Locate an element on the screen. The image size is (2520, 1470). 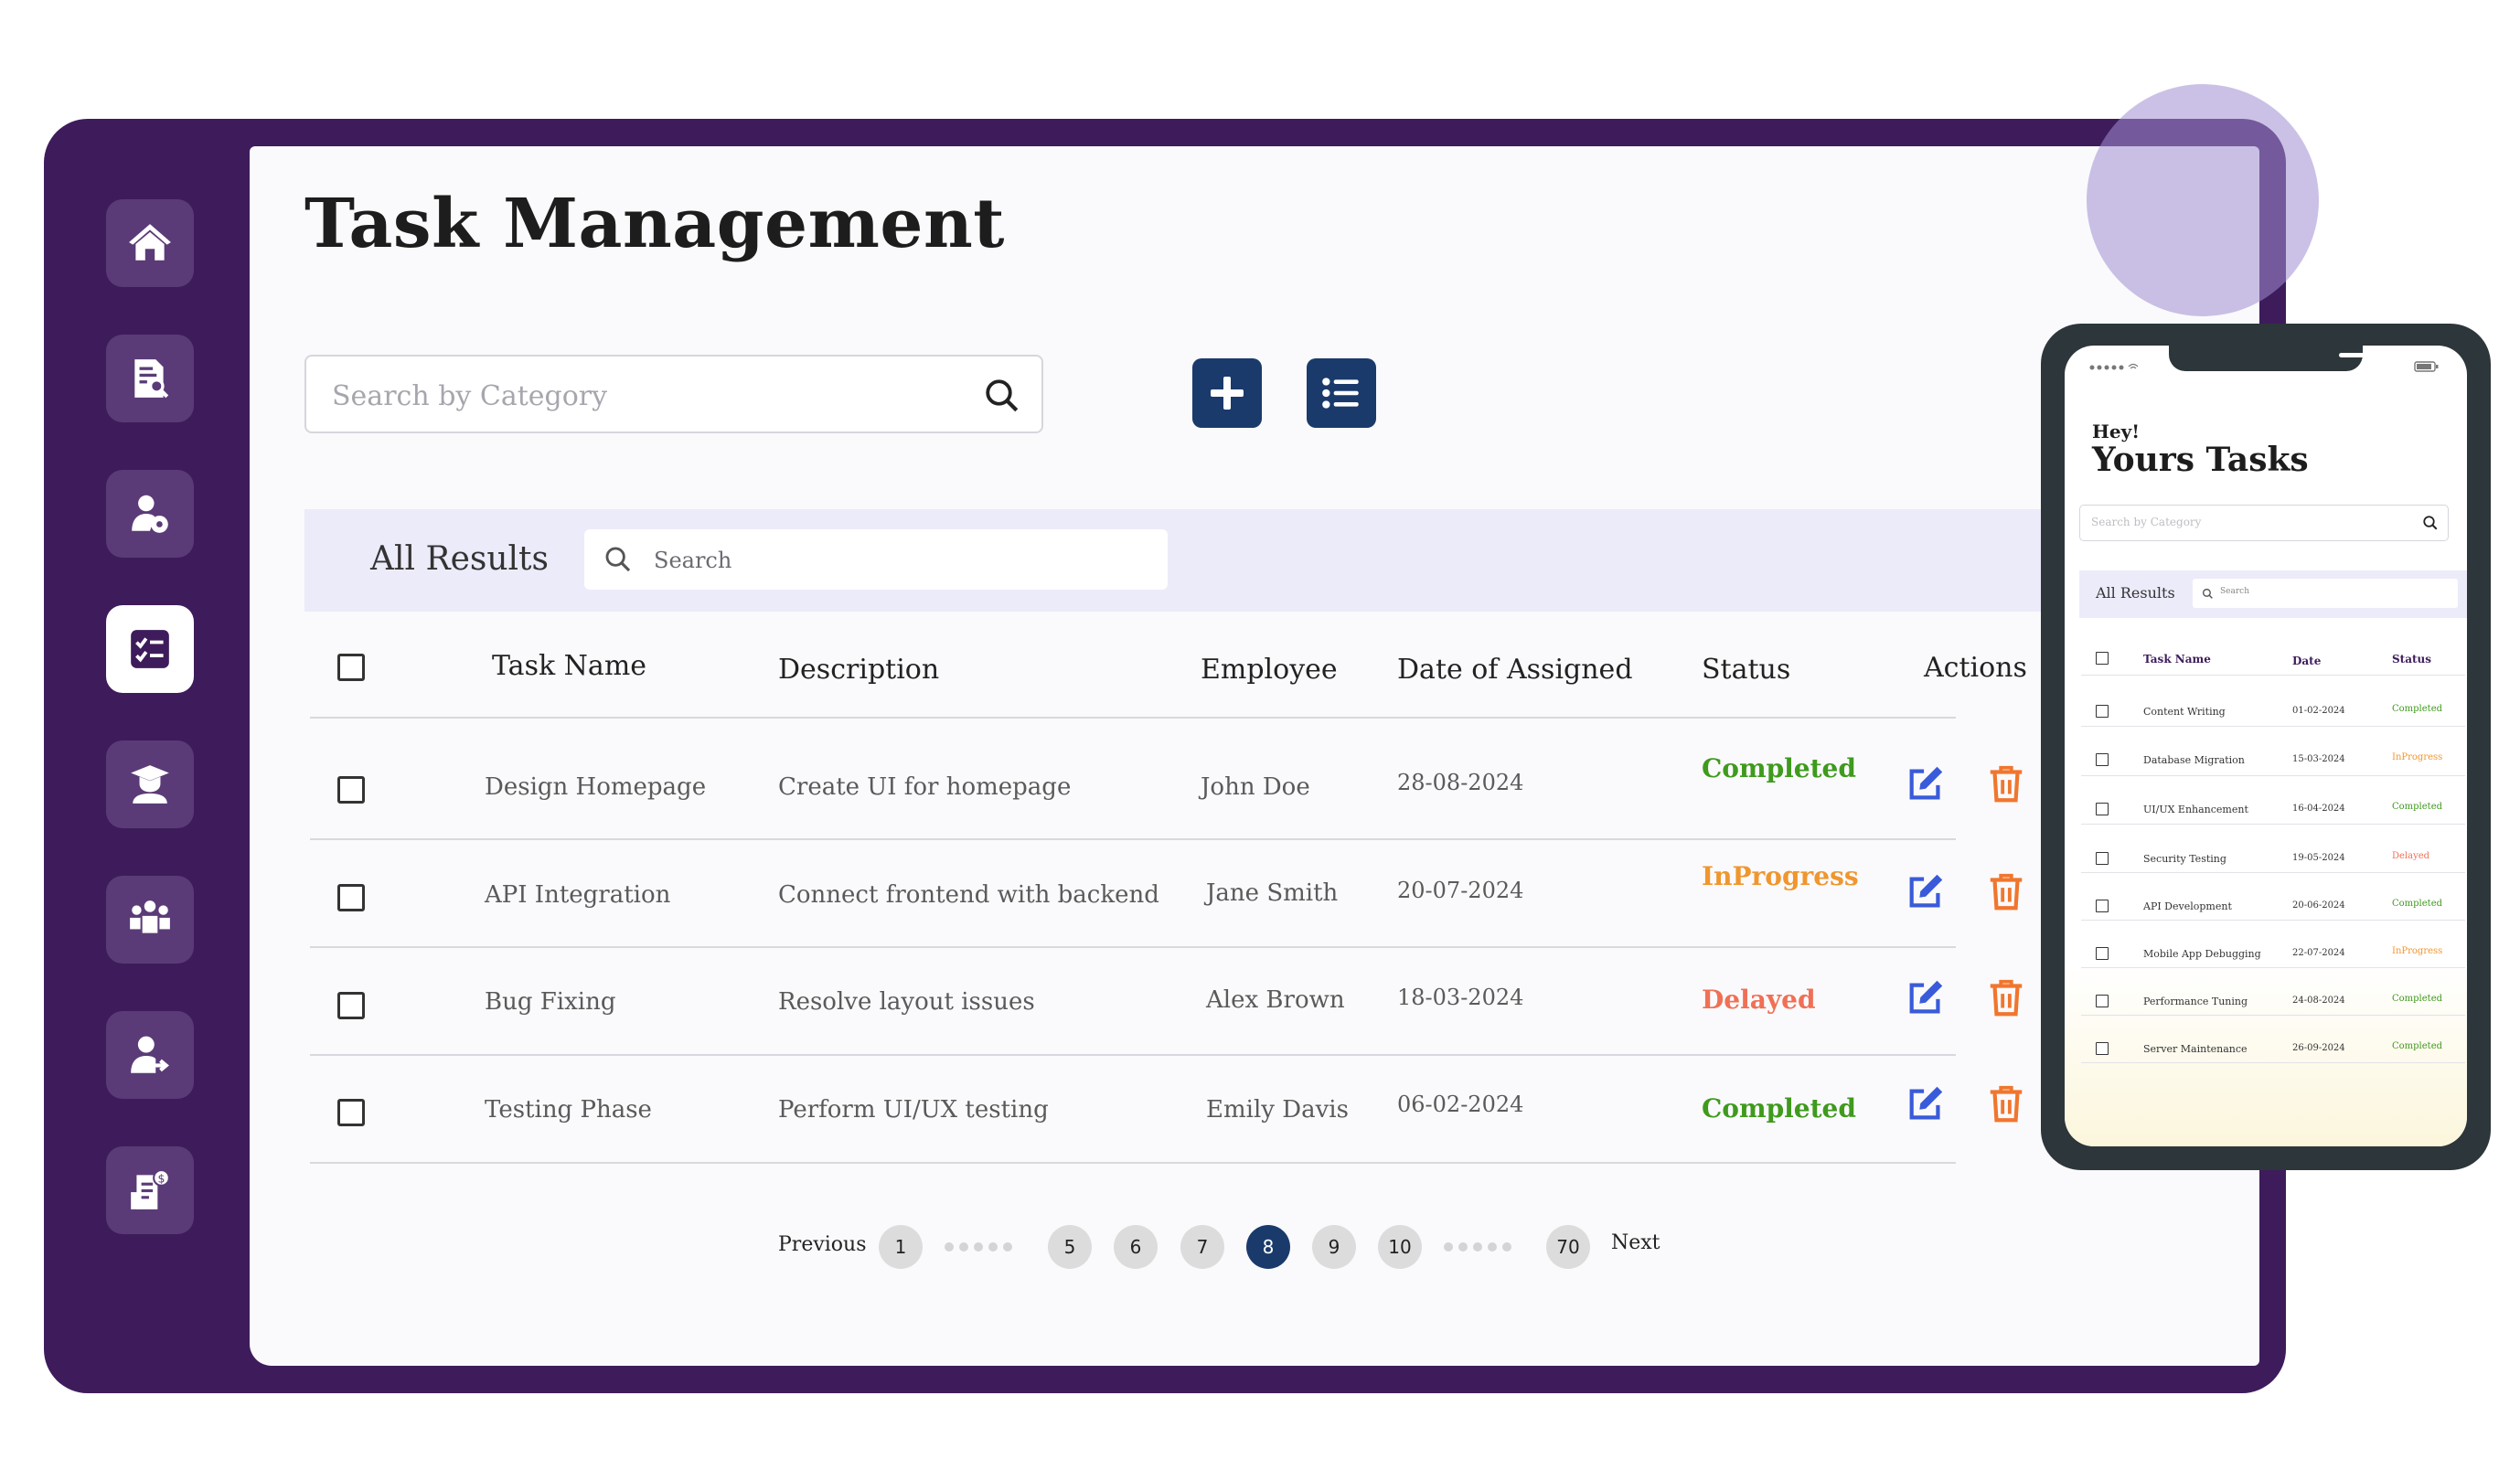
phone-results-search-placeholder: Search is located at coordinates (2234, 591).